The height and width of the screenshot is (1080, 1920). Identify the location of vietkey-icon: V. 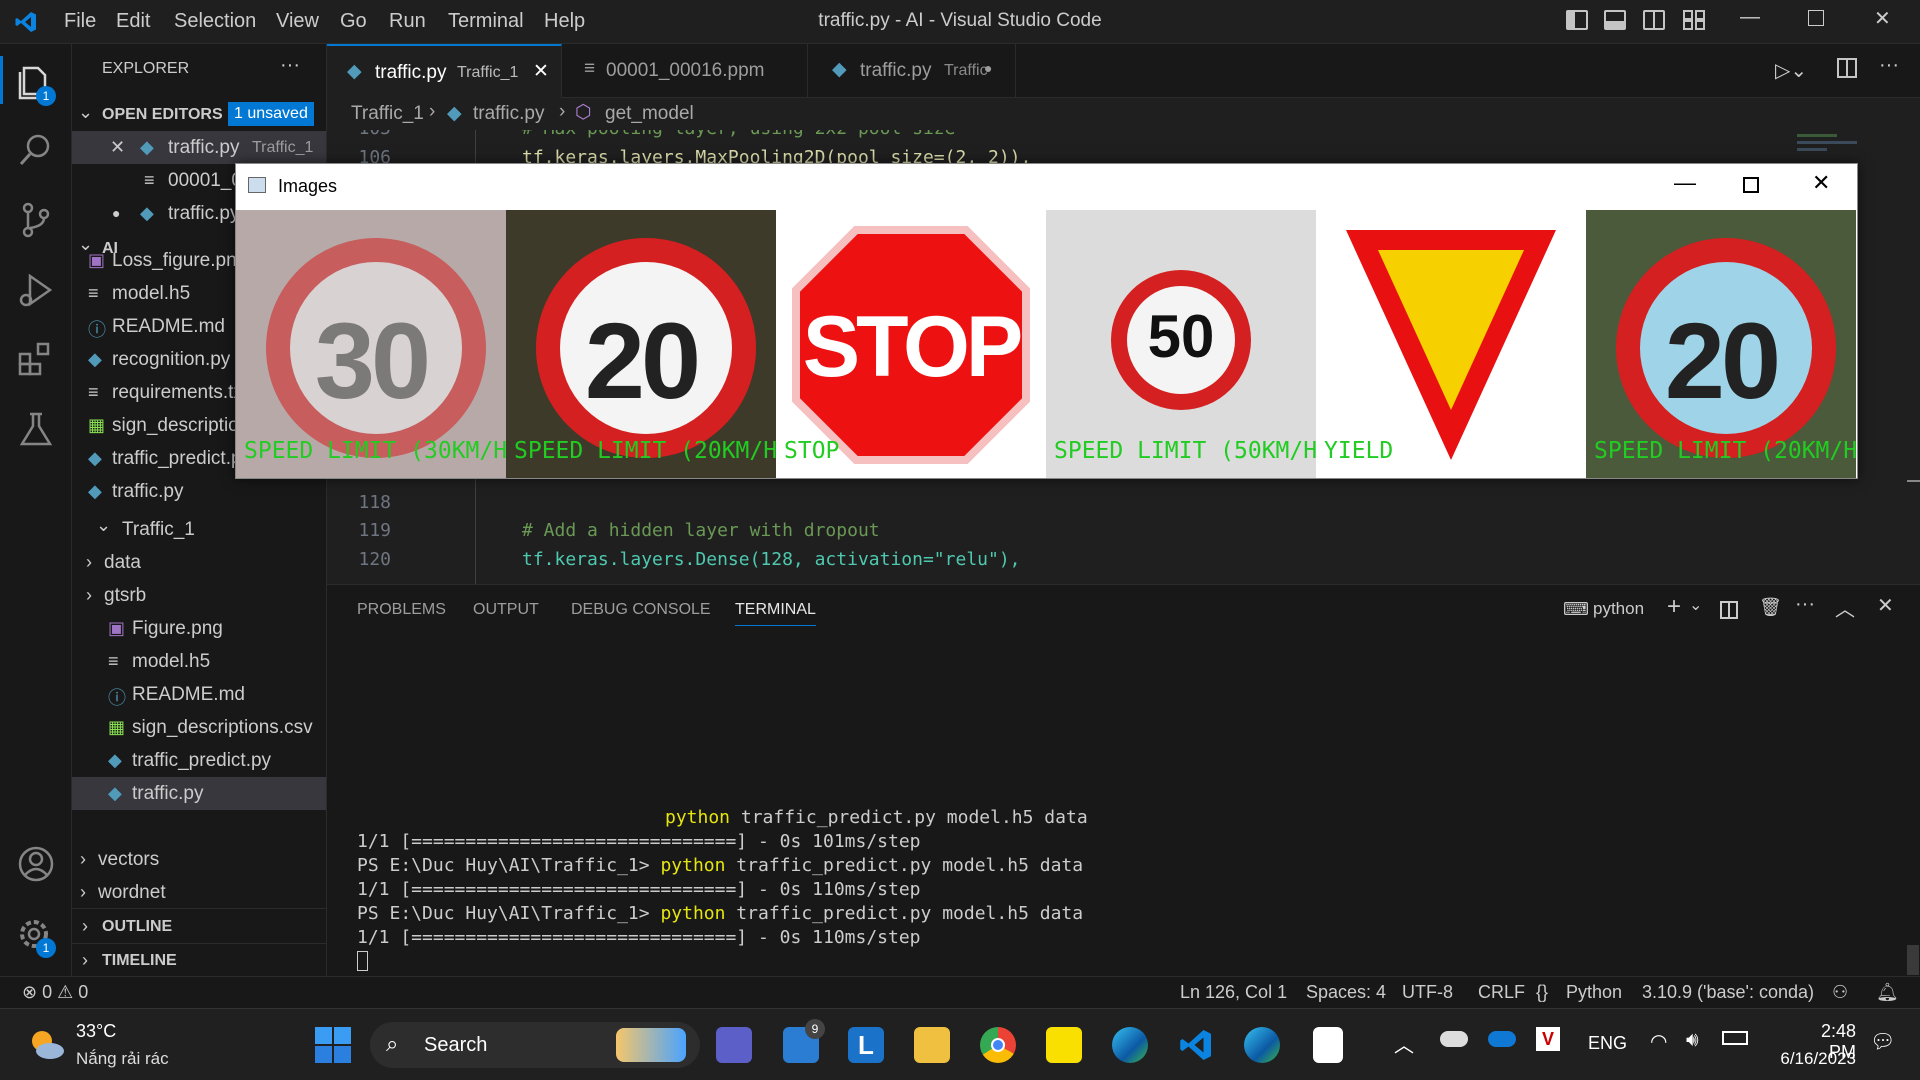
(1548, 1039).